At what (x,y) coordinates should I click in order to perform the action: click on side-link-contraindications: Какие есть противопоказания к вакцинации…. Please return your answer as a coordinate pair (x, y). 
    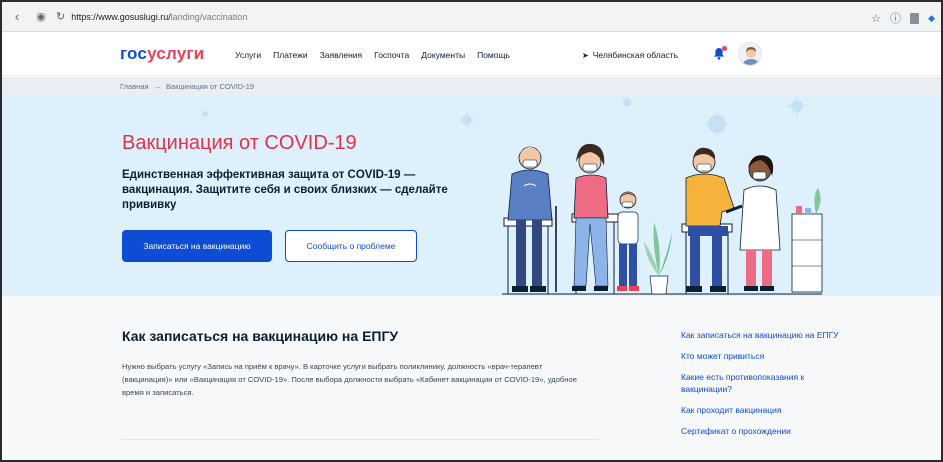
    Looking at the image, I should click on (766, 383).